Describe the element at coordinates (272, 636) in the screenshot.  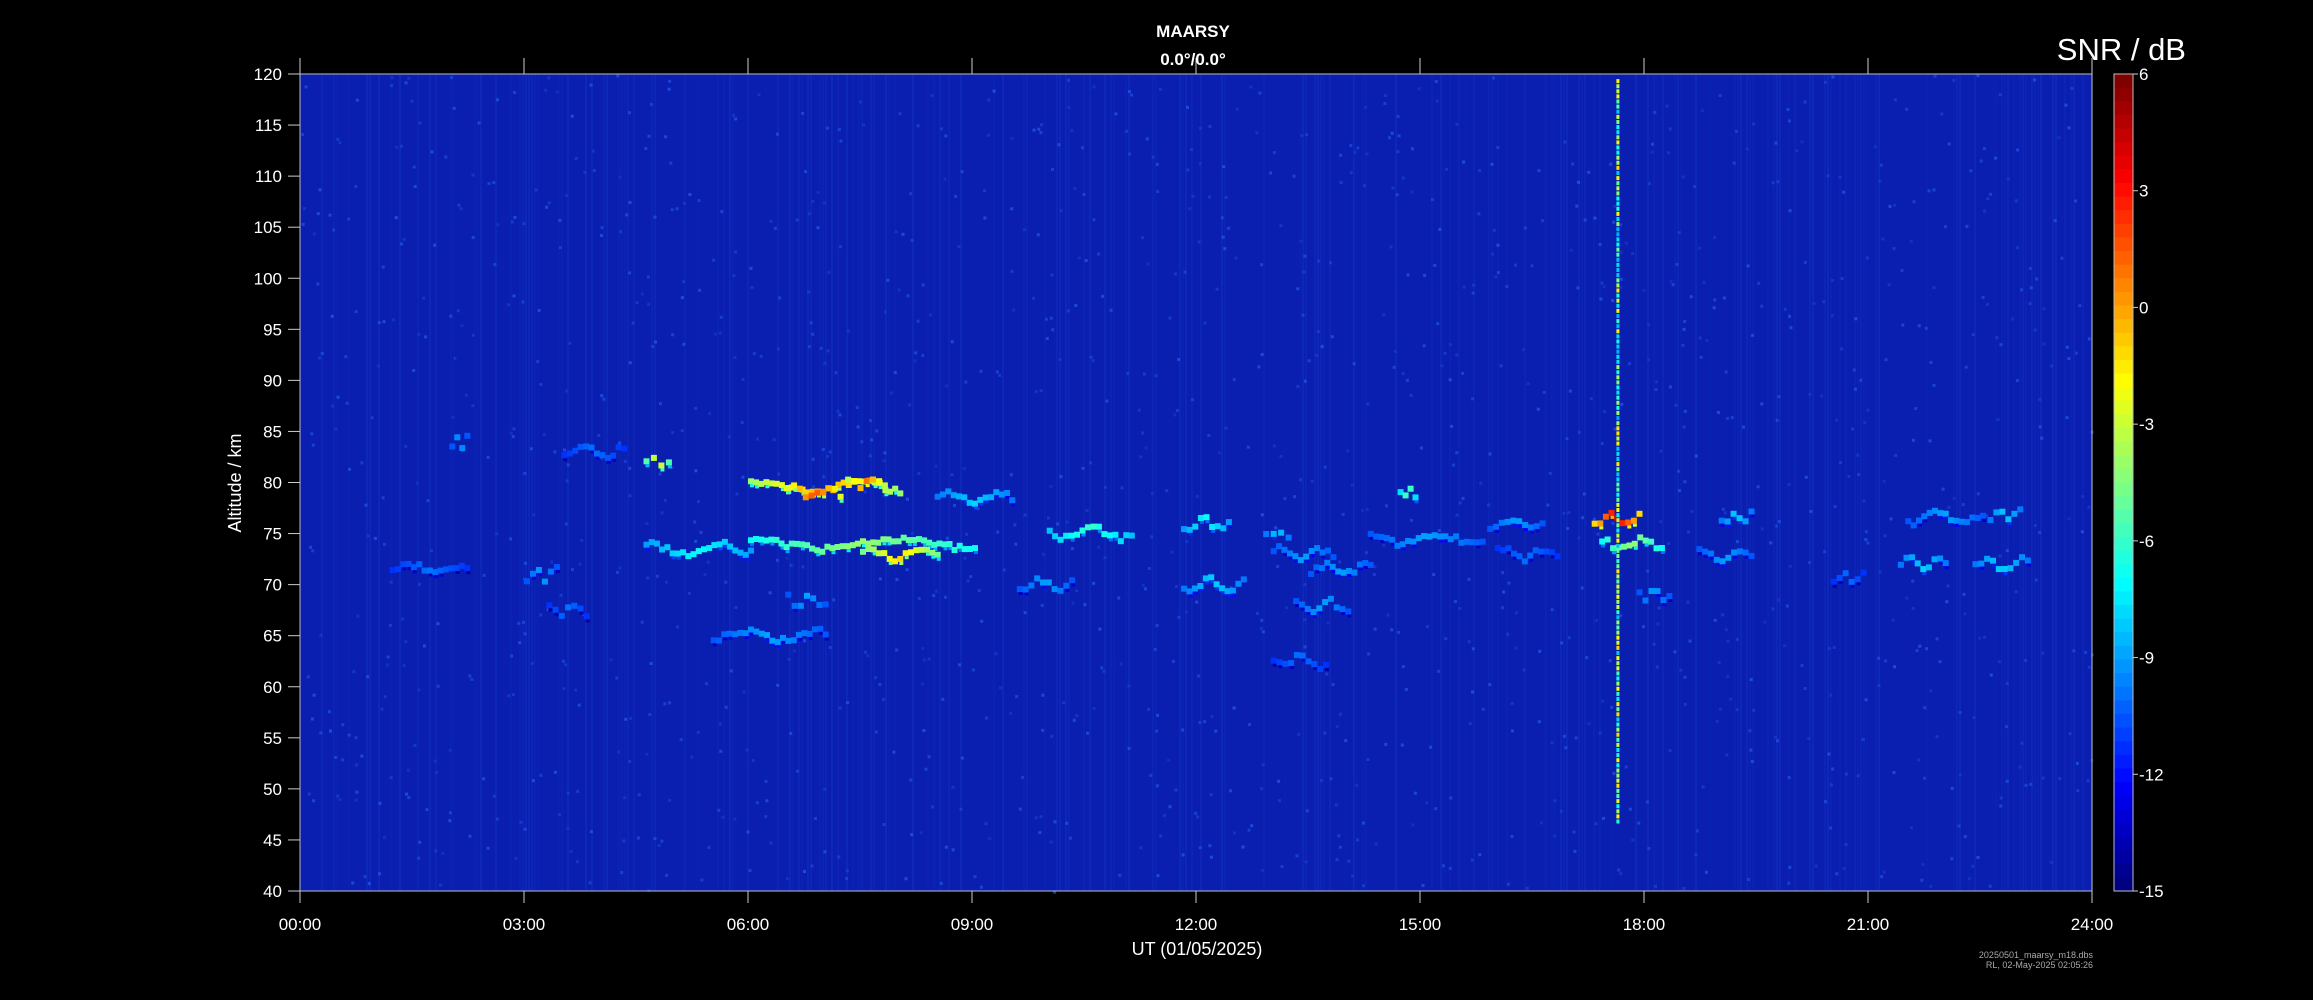
I see `y-tick-label: 65` at that location.